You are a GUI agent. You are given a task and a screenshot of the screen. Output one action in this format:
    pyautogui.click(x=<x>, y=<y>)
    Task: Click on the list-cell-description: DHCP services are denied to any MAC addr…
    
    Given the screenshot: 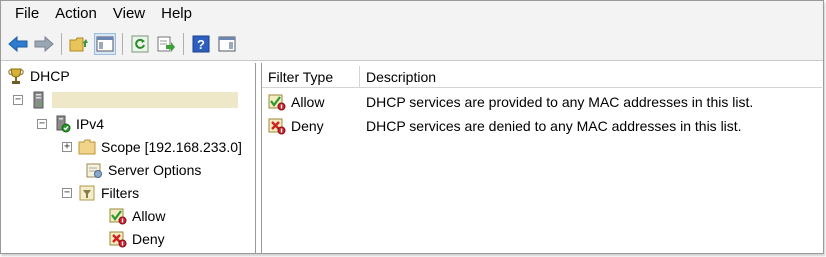 What is the action you would take?
    pyautogui.click(x=554, y=126)
    